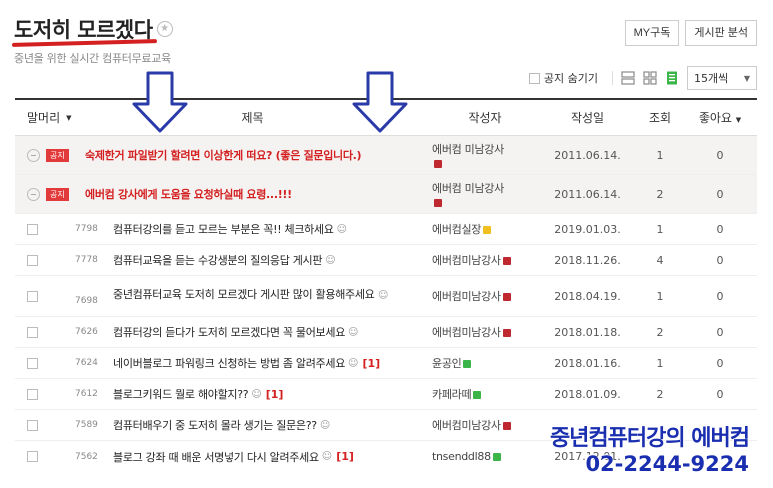 This screenshot has height=488, width=773. Describe the element at coordinates (720, 117) in the screenshot. I see `column-likes: 좋아요 ▼` at that location.